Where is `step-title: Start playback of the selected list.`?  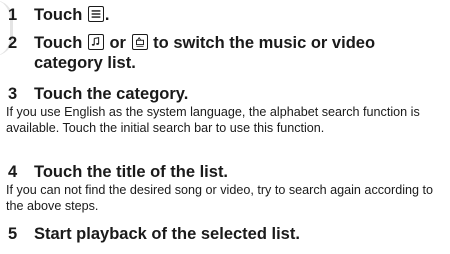 step-title: Start playback of the selected list. is located at coordinates (167, 234).